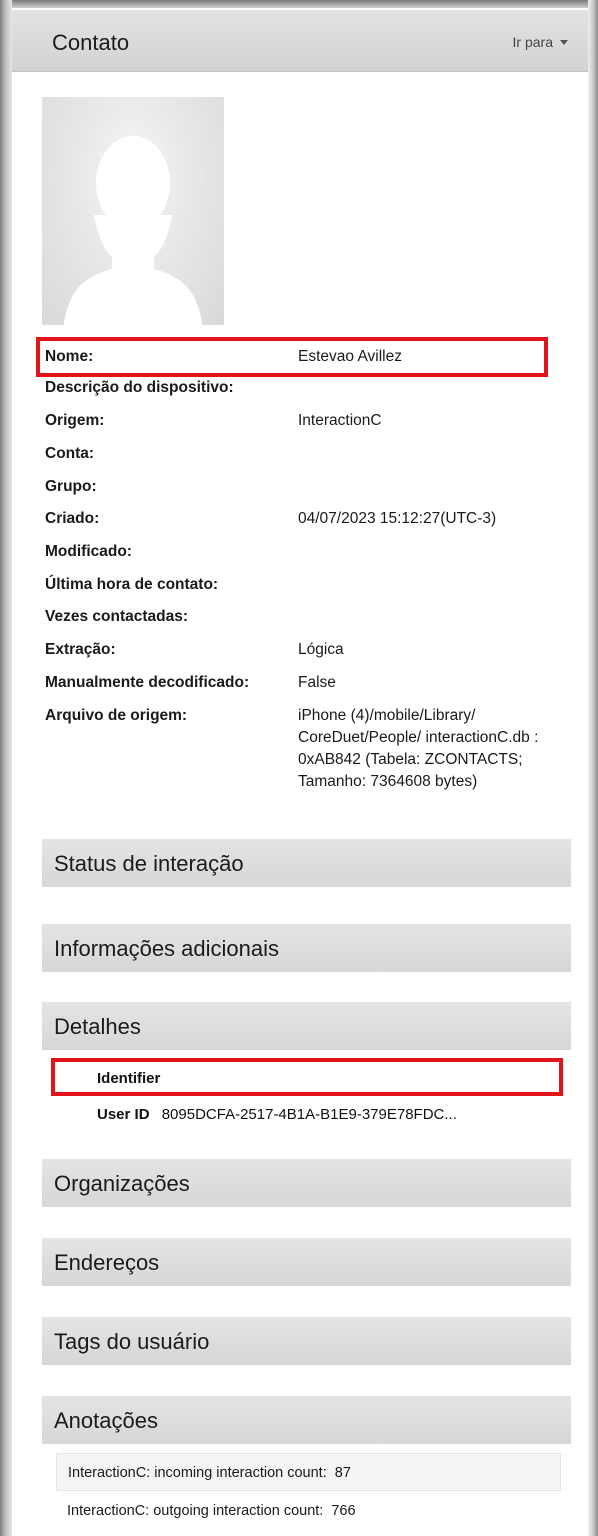 This screenshot has height=1536, width=598. Describe the element at coordinates (147, 682) in the screenshot. I see `property-label: Manualmente decodificado:` at that location.